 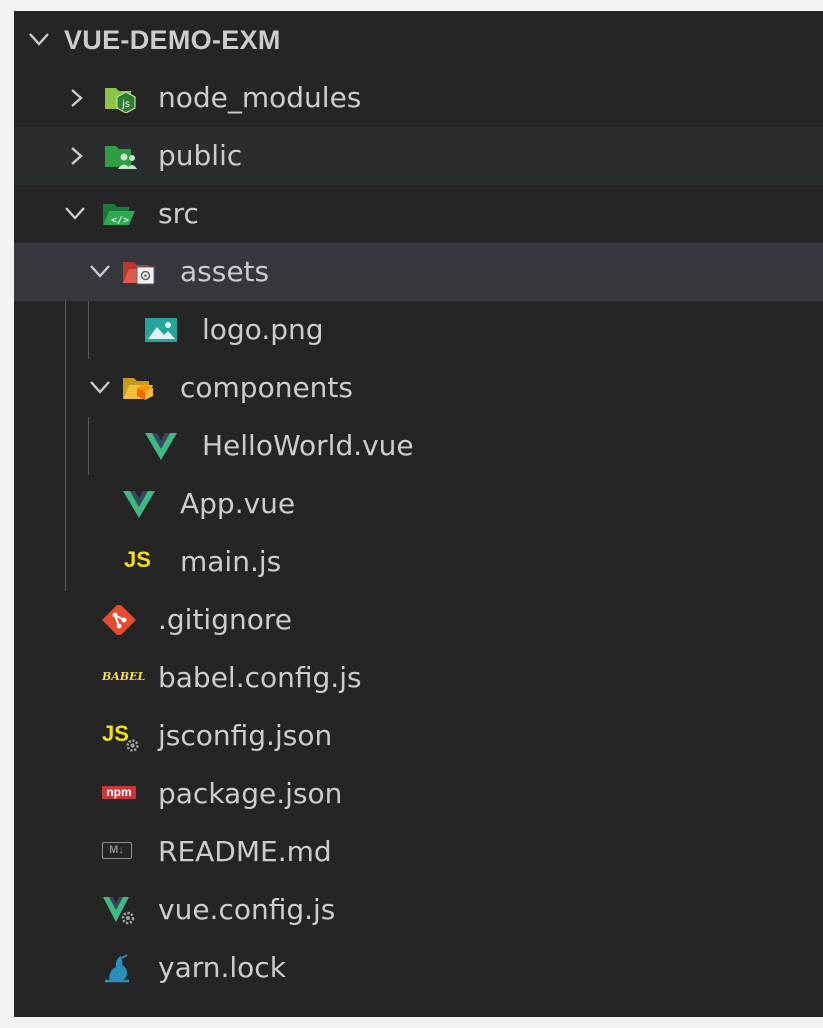 I want to click on src-folder-icon: </>, so click(x=119, y=215).